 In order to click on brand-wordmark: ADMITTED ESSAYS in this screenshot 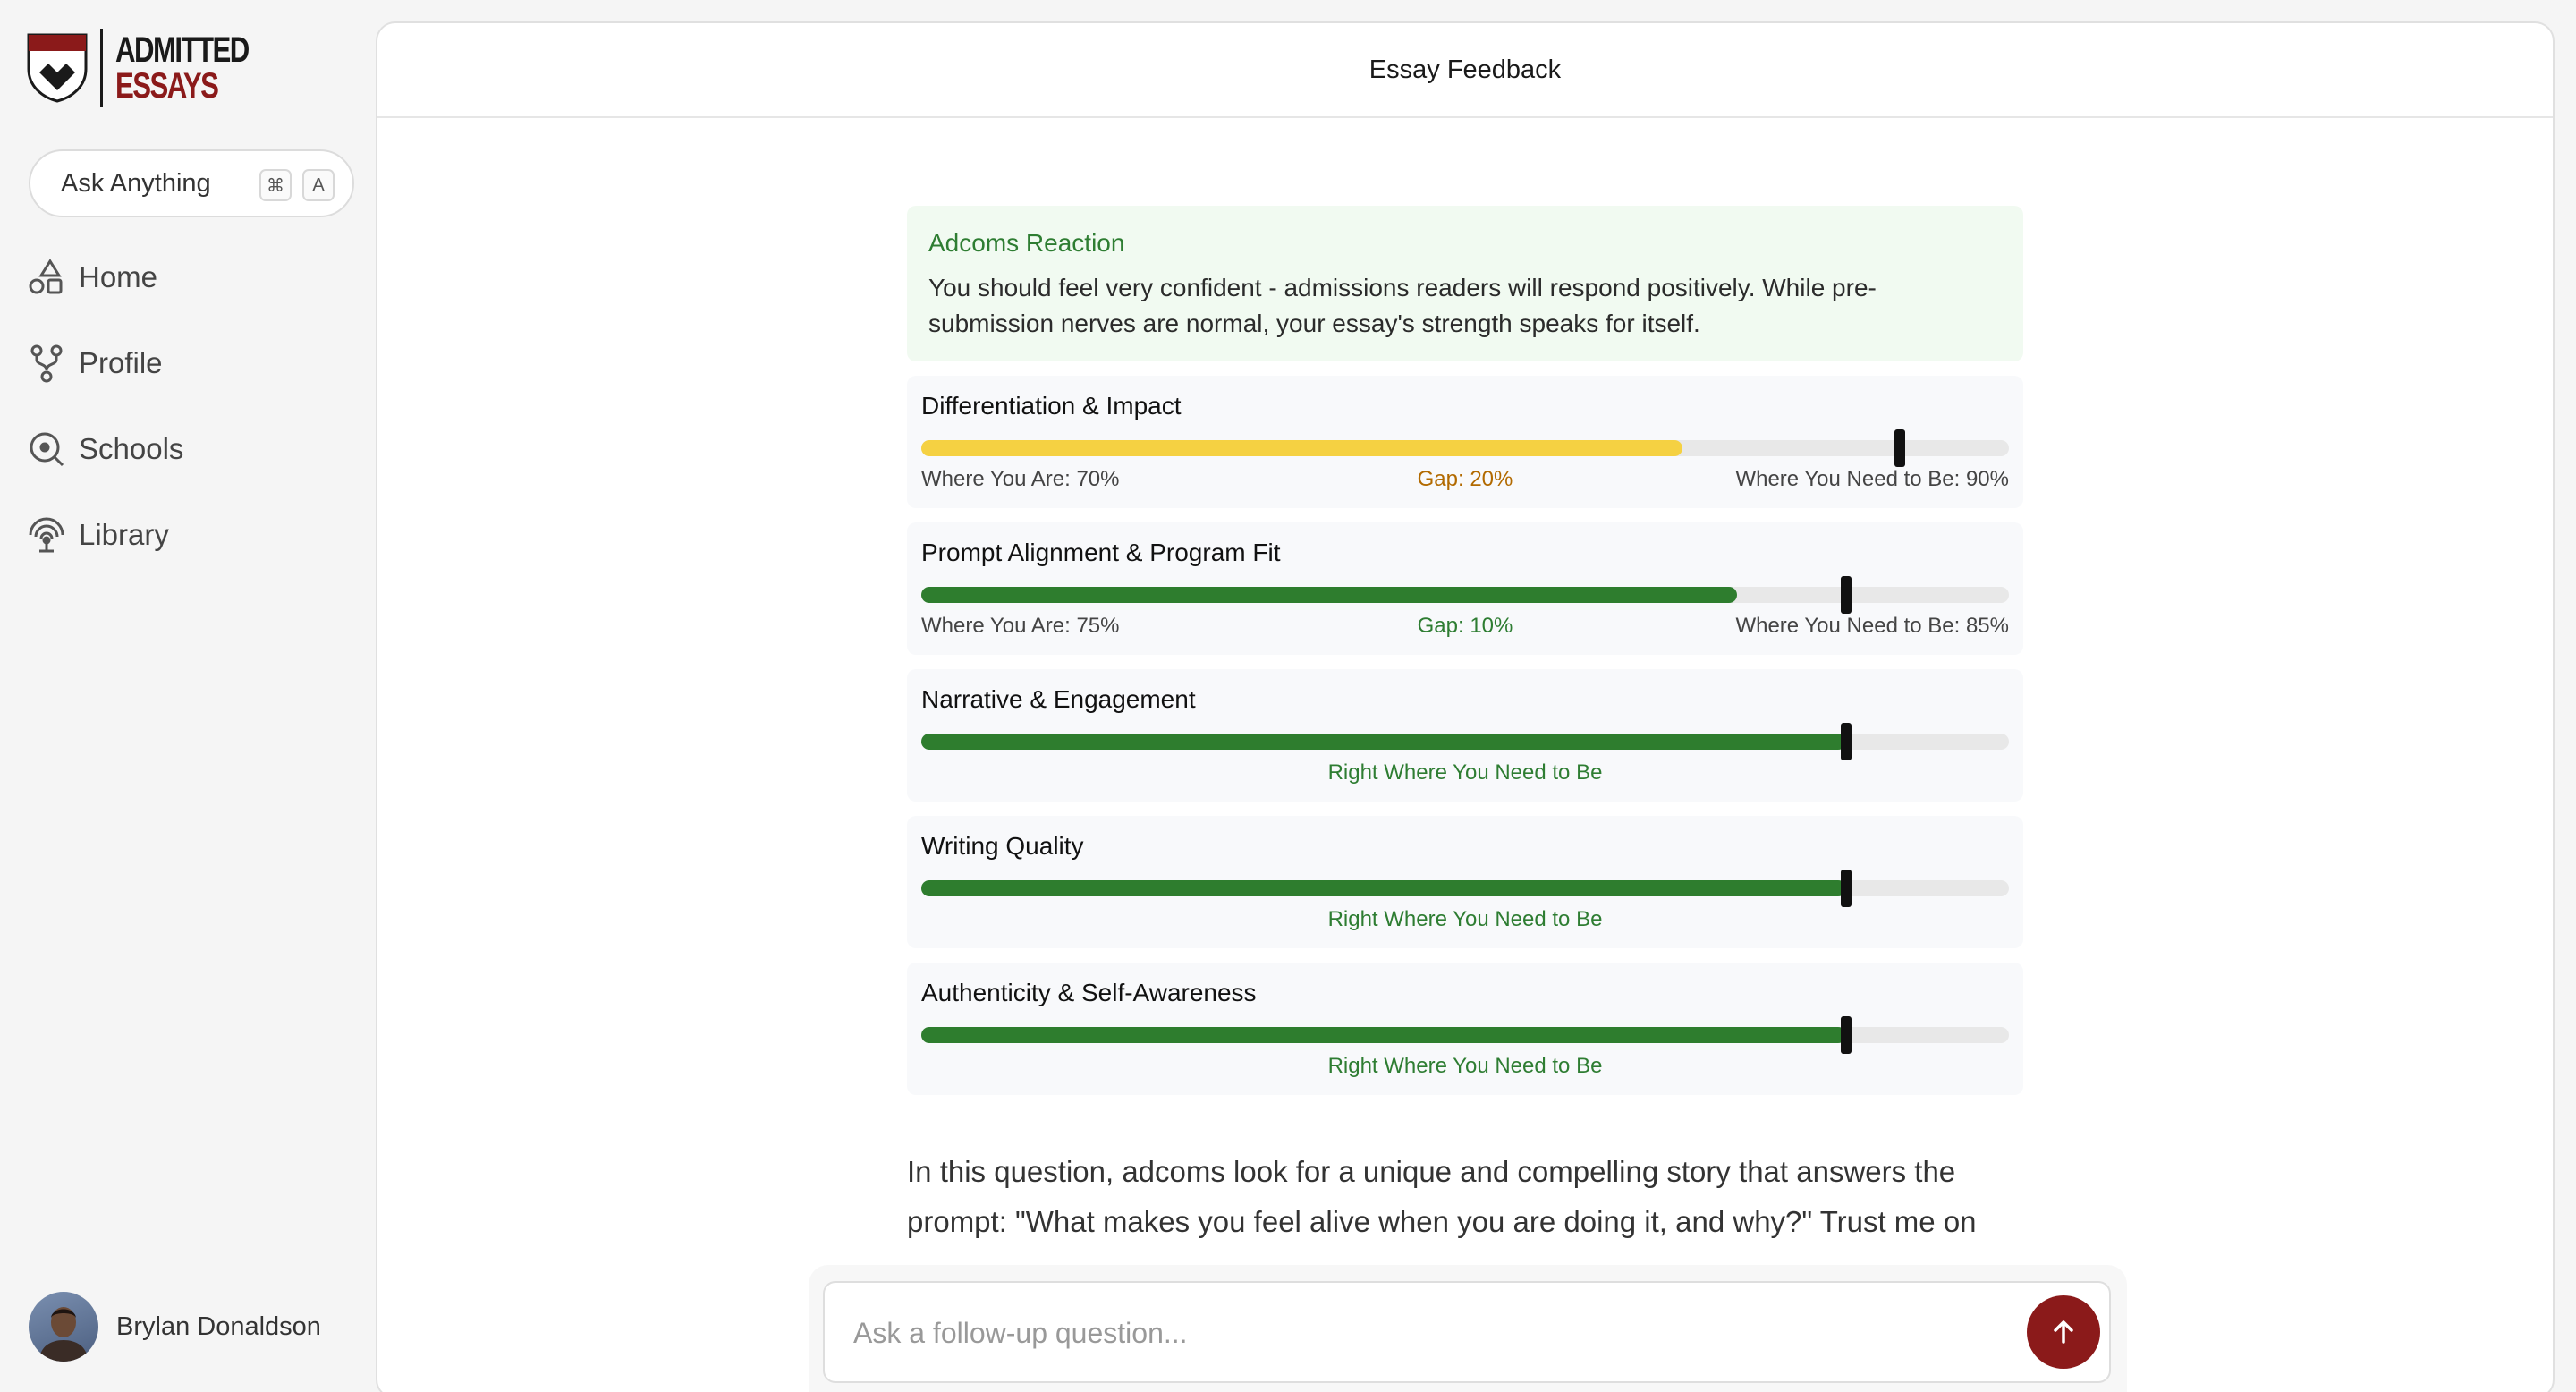, I will do `click(182, 68)`.